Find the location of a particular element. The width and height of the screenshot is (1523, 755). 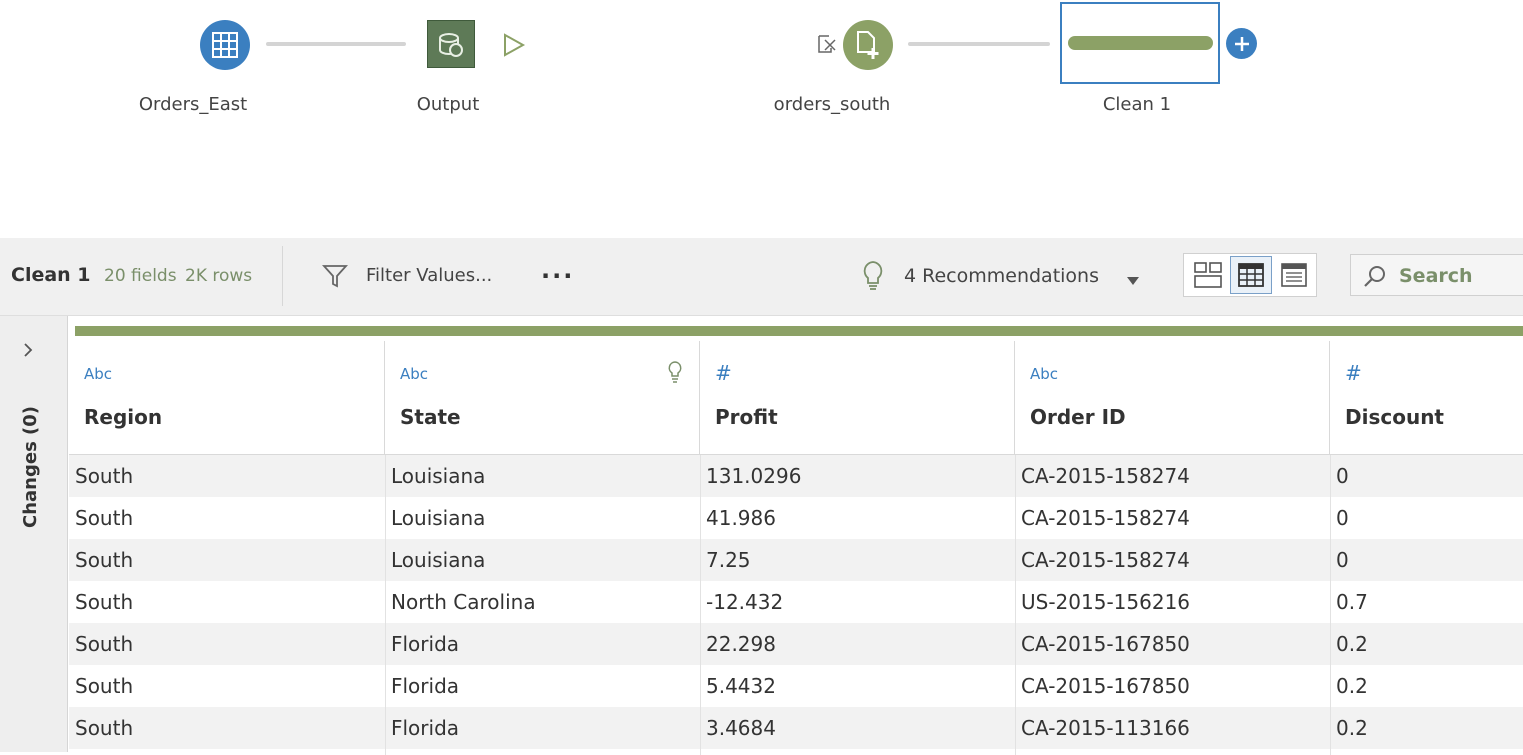

table-cell: CA-2015-113166 is located at coordinates (1105, 728).